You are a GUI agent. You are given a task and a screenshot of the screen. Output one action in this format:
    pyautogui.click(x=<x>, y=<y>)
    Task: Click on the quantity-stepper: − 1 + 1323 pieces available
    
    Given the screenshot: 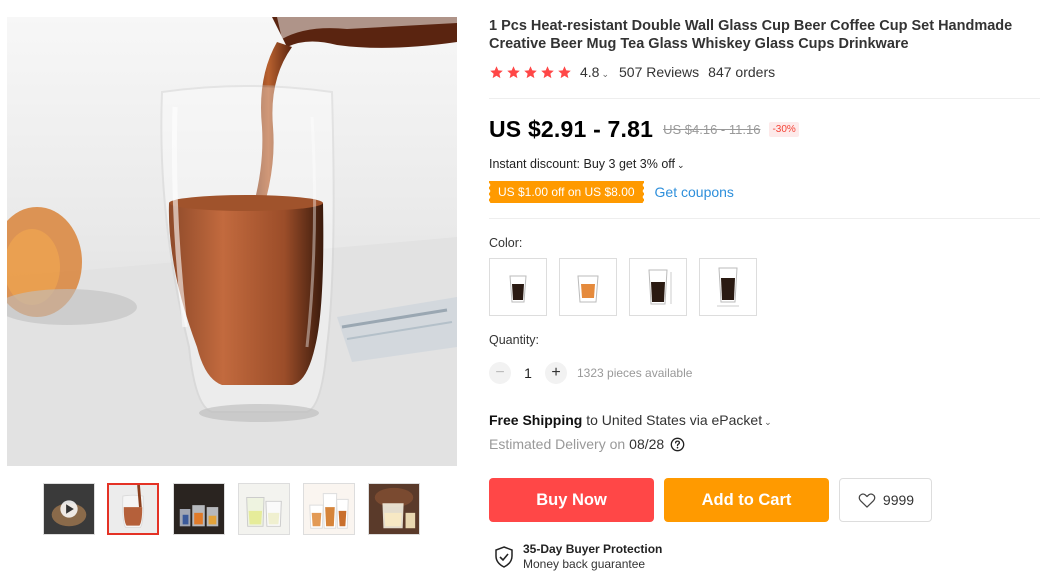 What is the action you would take?
    pyautogui.click(x=590, y=373)
    